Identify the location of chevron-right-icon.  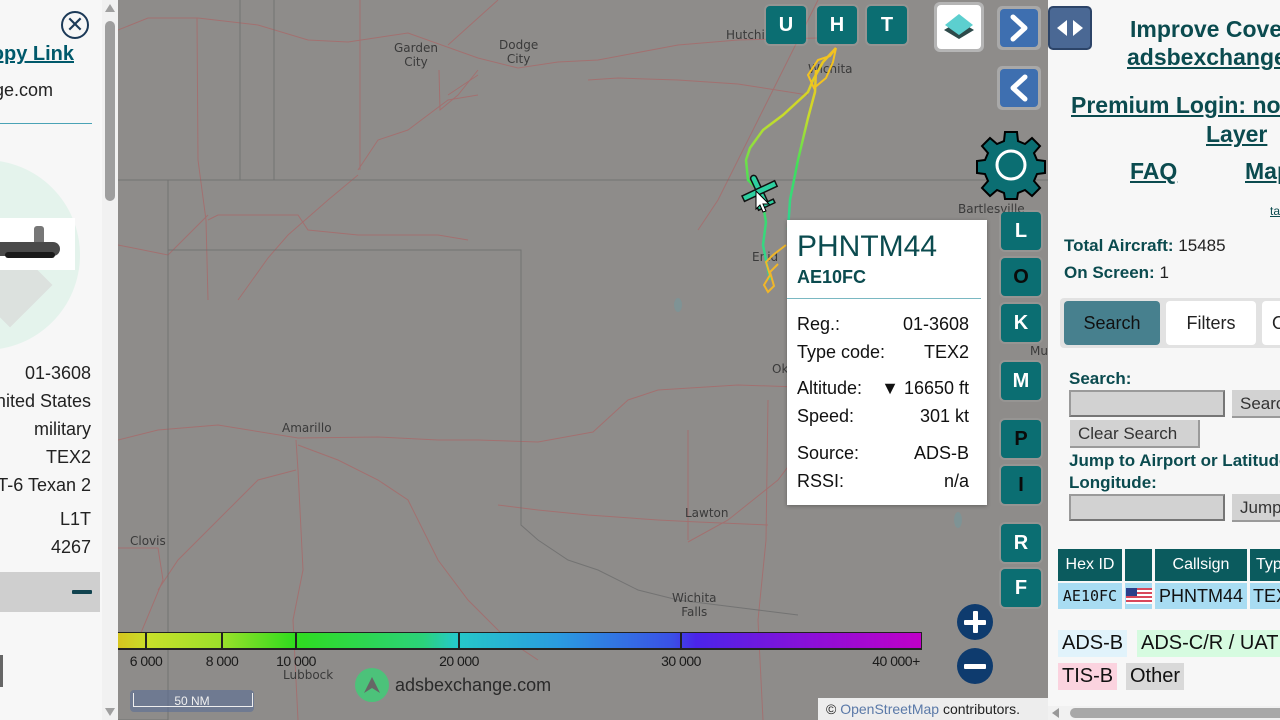
(1019, 28).